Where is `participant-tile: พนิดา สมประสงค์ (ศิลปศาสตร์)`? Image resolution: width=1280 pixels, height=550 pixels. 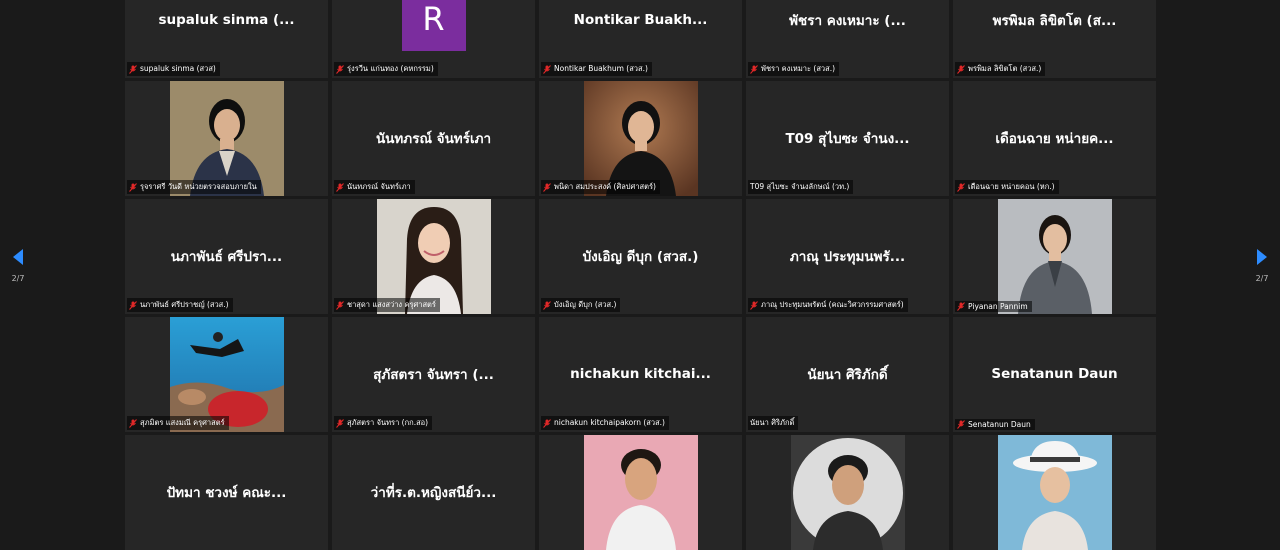 participant-tile: พนิดา สมประสงค์ (ศิลปศาสตร์) is located at coordinates (640, 138).